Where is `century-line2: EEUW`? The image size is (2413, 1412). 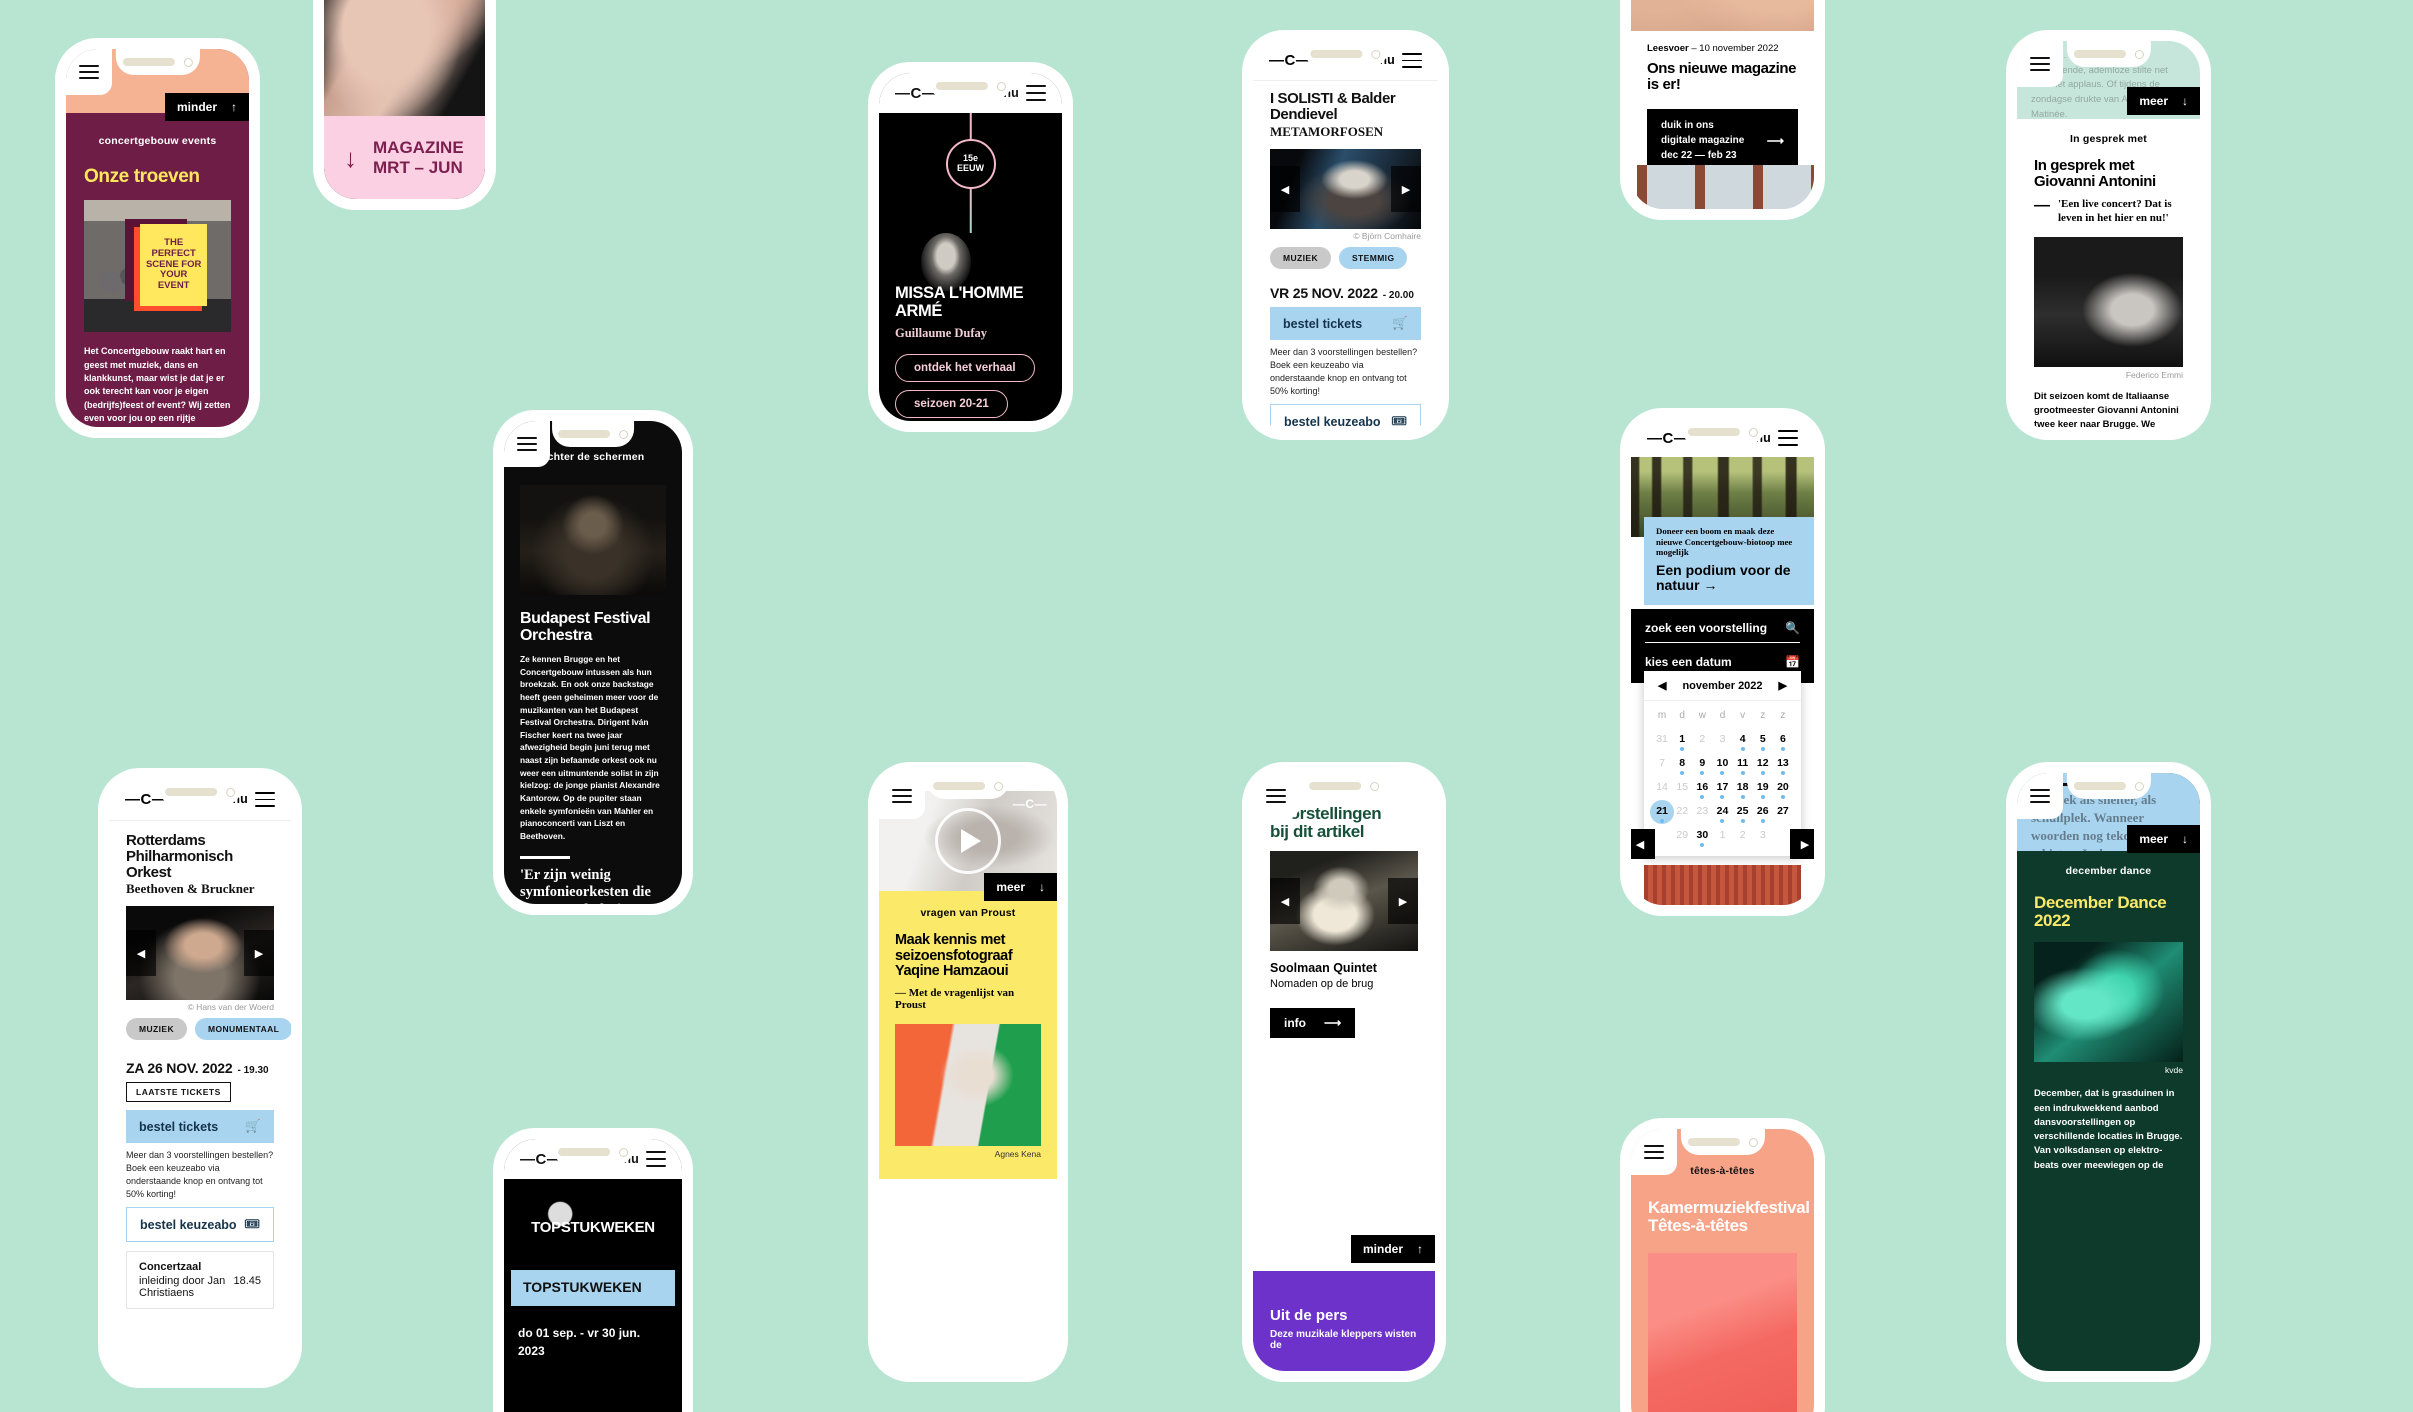
century-line2: EEUW is located at coordinates (970, 168).